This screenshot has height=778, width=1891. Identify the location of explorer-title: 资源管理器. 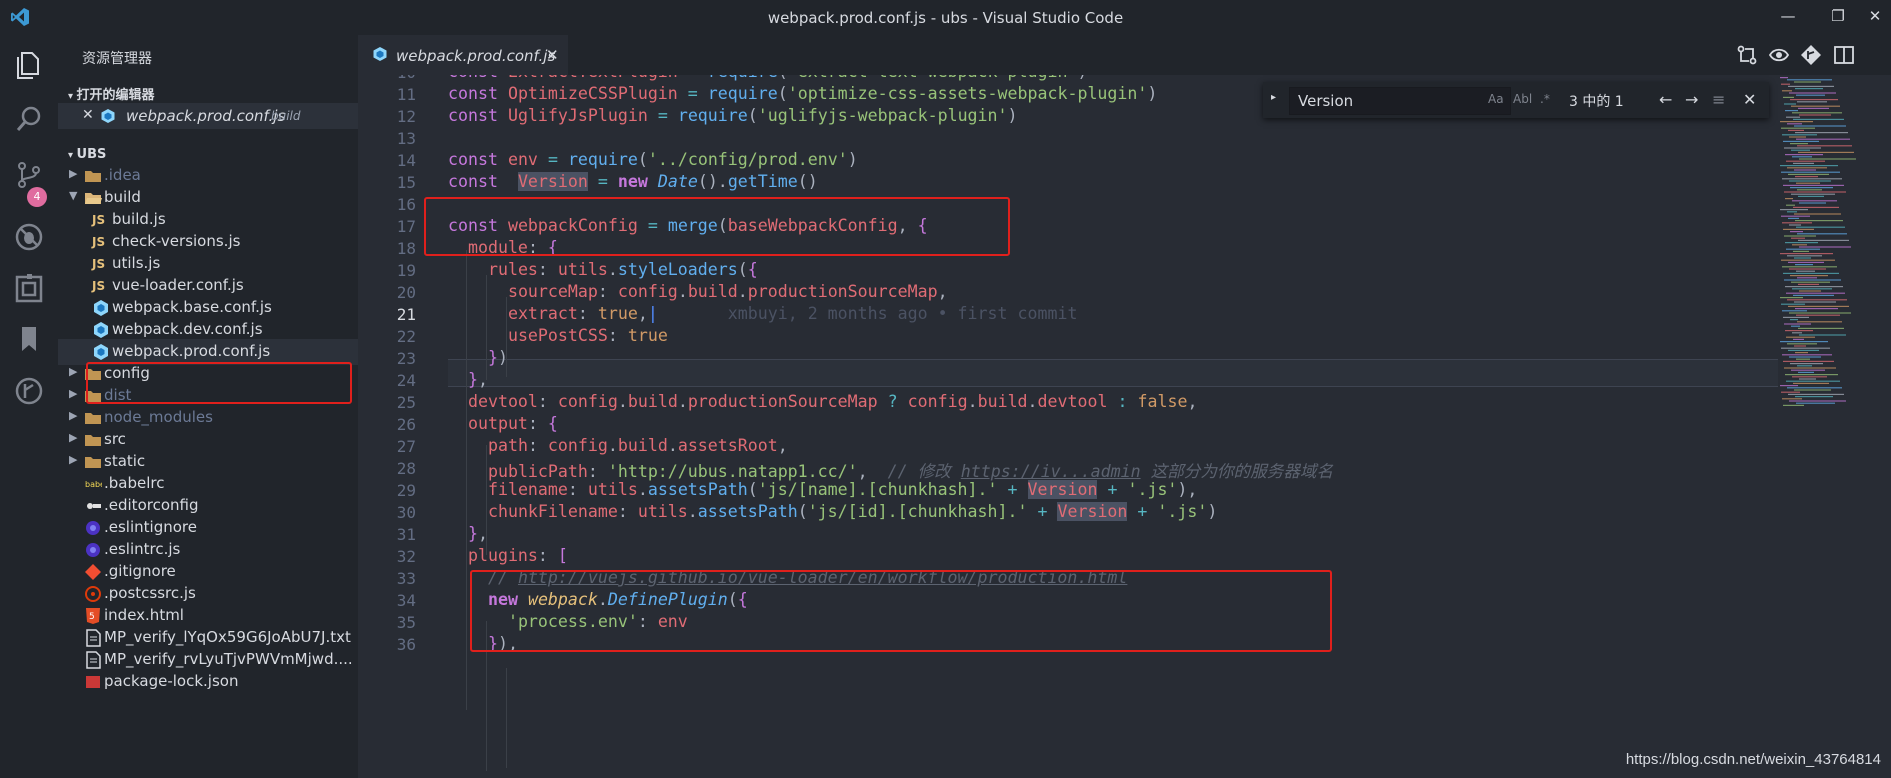
(117, 59).